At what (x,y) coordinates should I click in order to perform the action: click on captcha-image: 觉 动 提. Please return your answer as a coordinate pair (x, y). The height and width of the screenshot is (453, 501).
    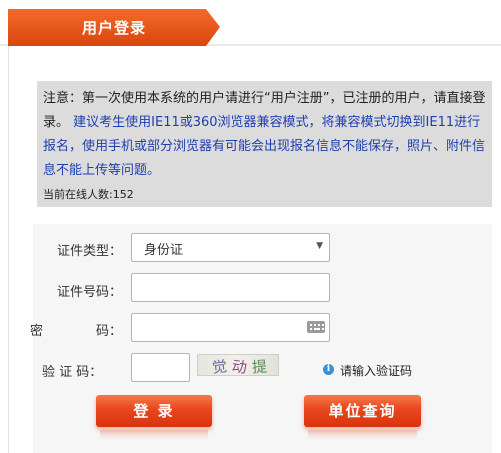
    Looking at the image, I should click on (238, 365).